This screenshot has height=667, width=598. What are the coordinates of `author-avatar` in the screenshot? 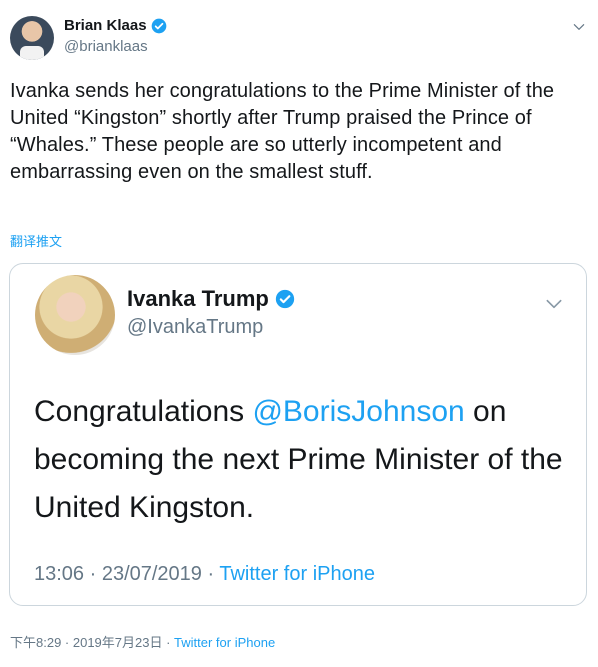 It's located at (32, 38).